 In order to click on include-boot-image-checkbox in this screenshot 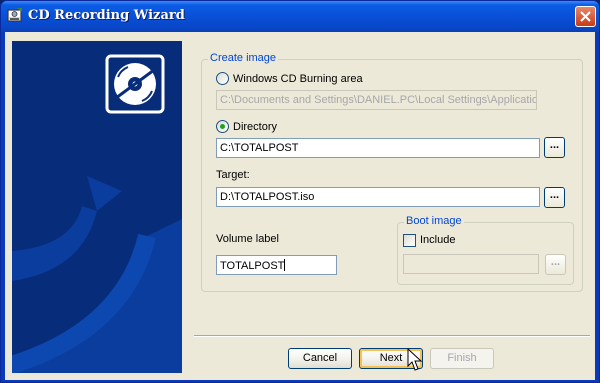, I will do `click(409, 240)`.